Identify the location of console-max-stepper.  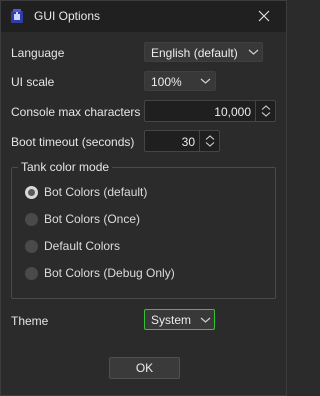
(265, 111).